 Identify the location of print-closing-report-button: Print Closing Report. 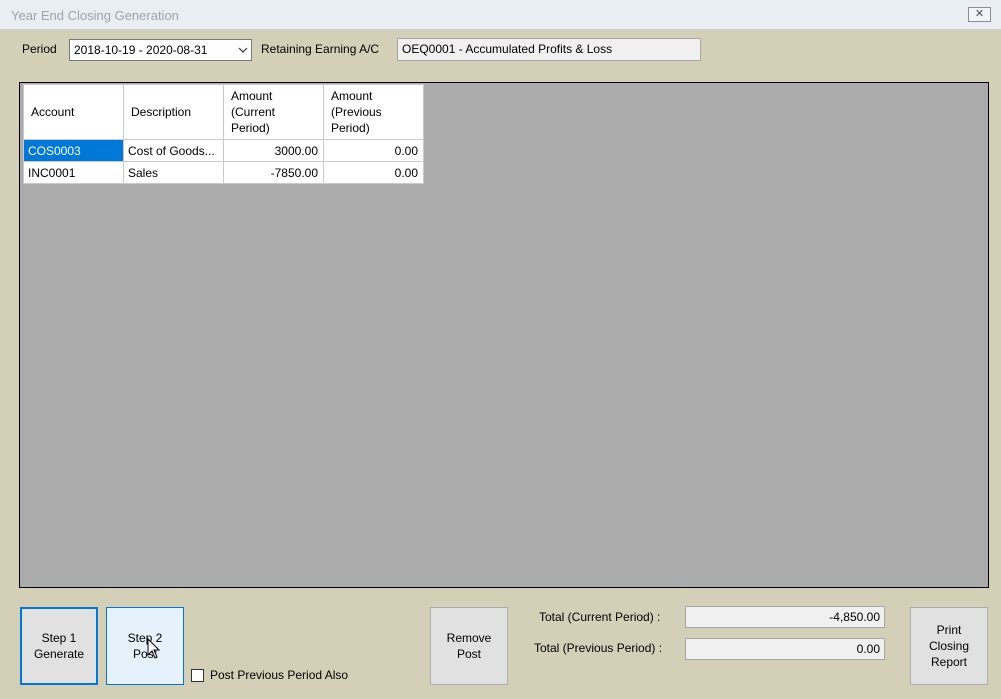
(949, 646).